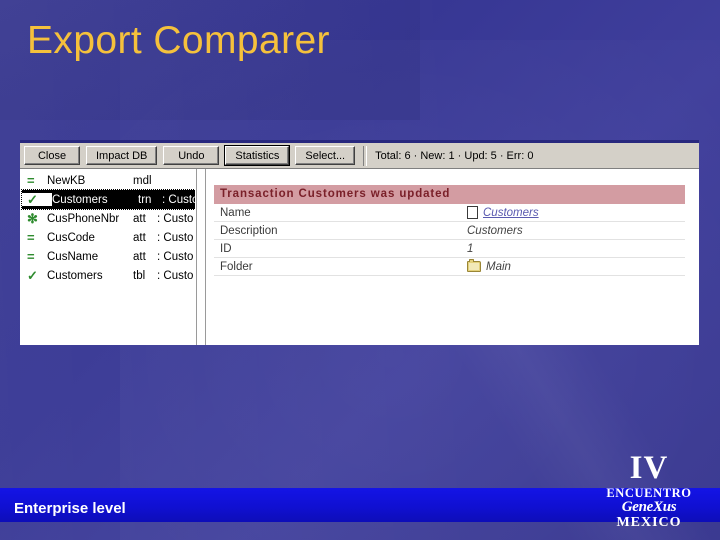 This screenshot has height=540, width=720. Describe the element at coordinates (257, 155) in the screenshot. I see `statistics-button: Statistics` at that location.